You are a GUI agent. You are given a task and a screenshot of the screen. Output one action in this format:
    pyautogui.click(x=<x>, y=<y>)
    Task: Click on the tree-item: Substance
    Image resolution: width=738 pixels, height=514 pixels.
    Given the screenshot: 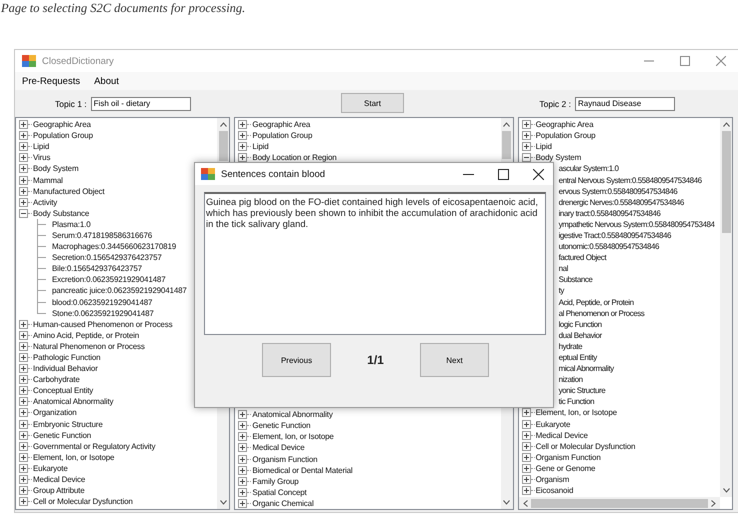 What is the action you would take?
    pyautogui.click(x=575, y=280)
    